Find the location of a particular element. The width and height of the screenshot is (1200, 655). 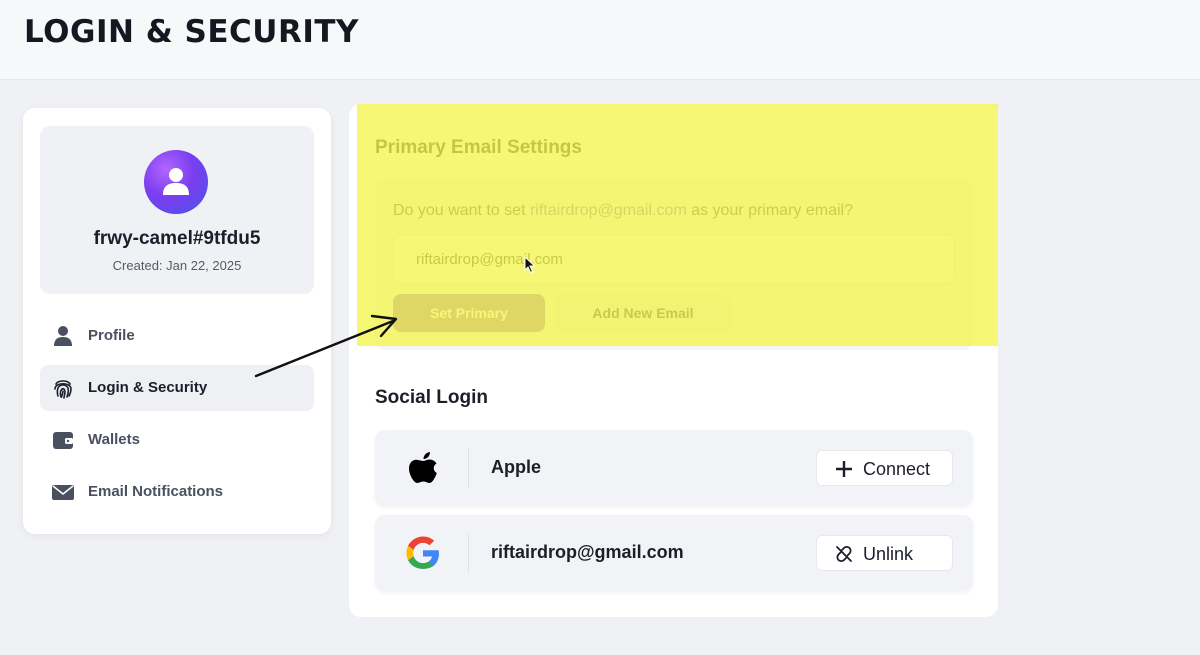

google-icon is located at coordinates (422, 552).